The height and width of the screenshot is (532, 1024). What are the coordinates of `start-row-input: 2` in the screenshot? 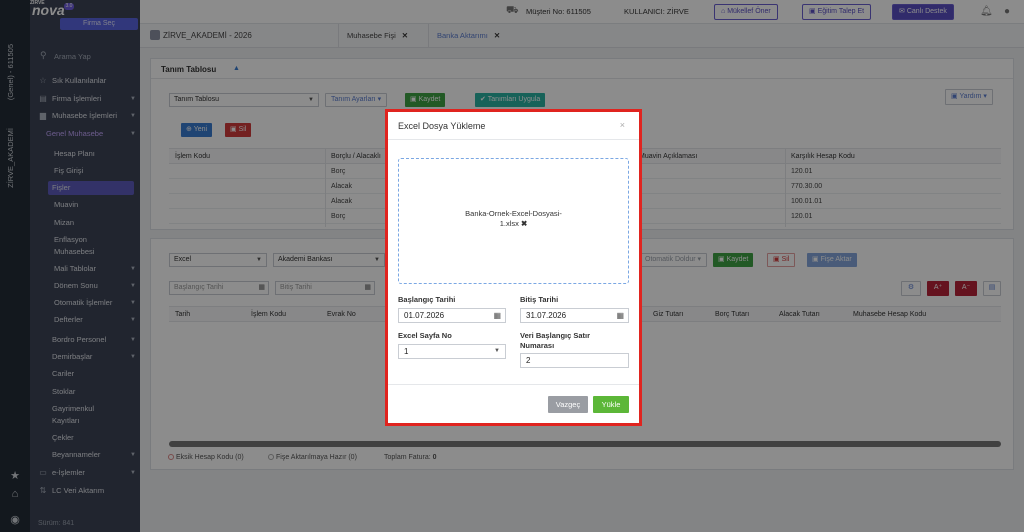 It's located at (574, 360).